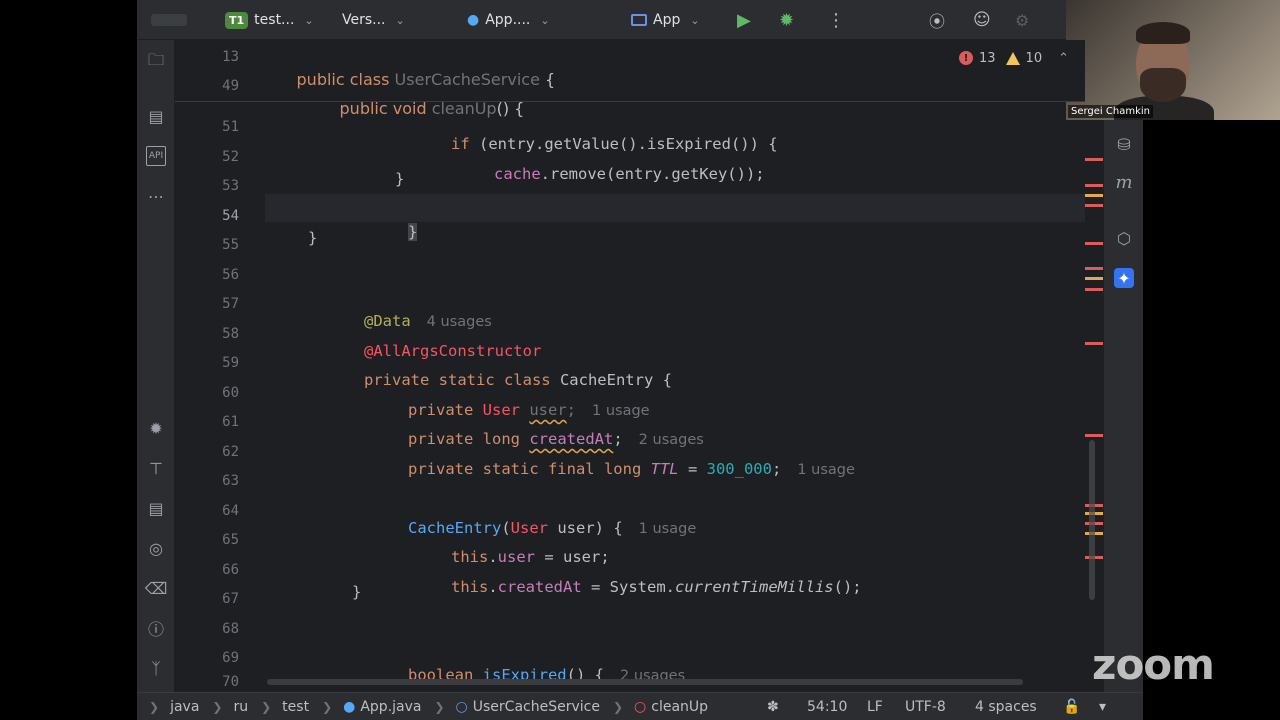 The width and height of the screenshot is (1280, 720). Describe the element at coordinates (545, 20) in the screenshot. I see `chevron-down-icon: ⌄` at that location.